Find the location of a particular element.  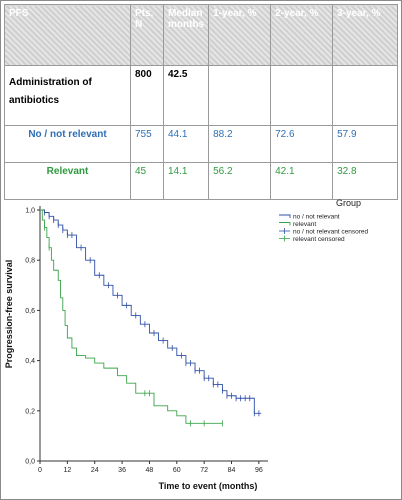

legend-label: no / not relevant censored is located at coordinates (331, 232).